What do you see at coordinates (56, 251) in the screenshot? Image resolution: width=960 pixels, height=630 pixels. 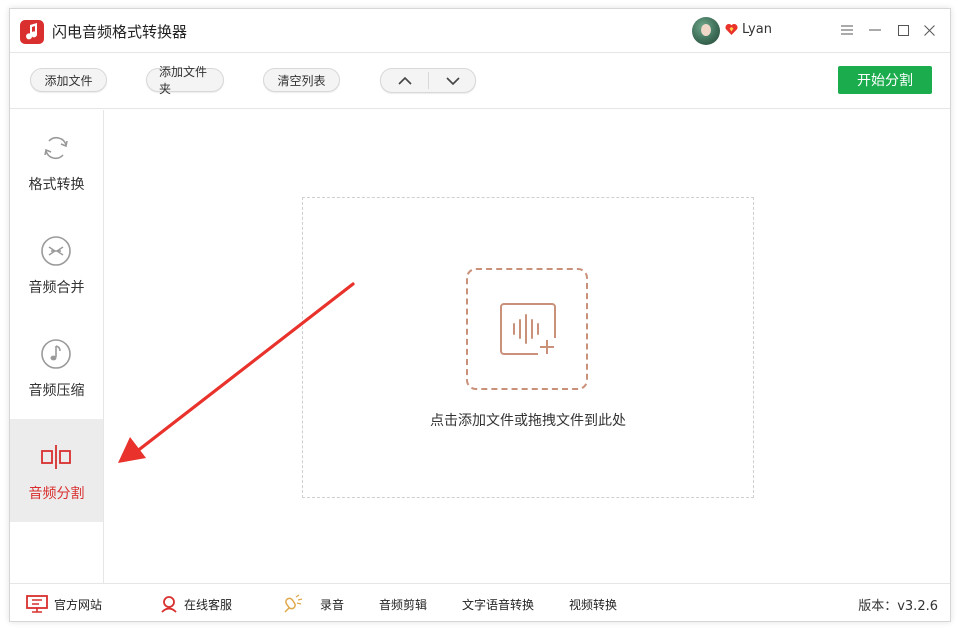 I see `merge-icon` at bounding box center [56, 251].